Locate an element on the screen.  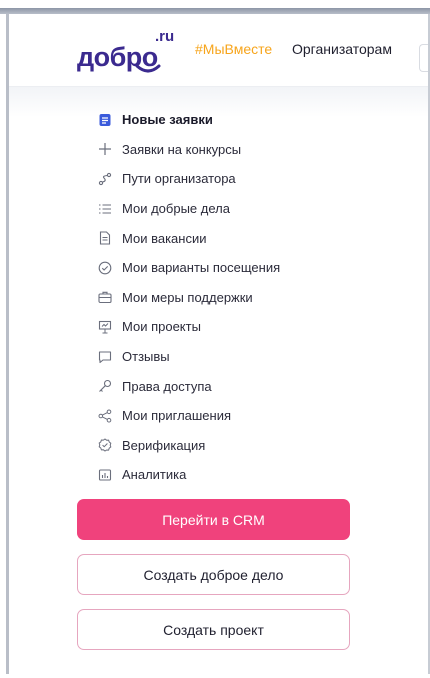
plus-icon is located at coordinates (105, 149).